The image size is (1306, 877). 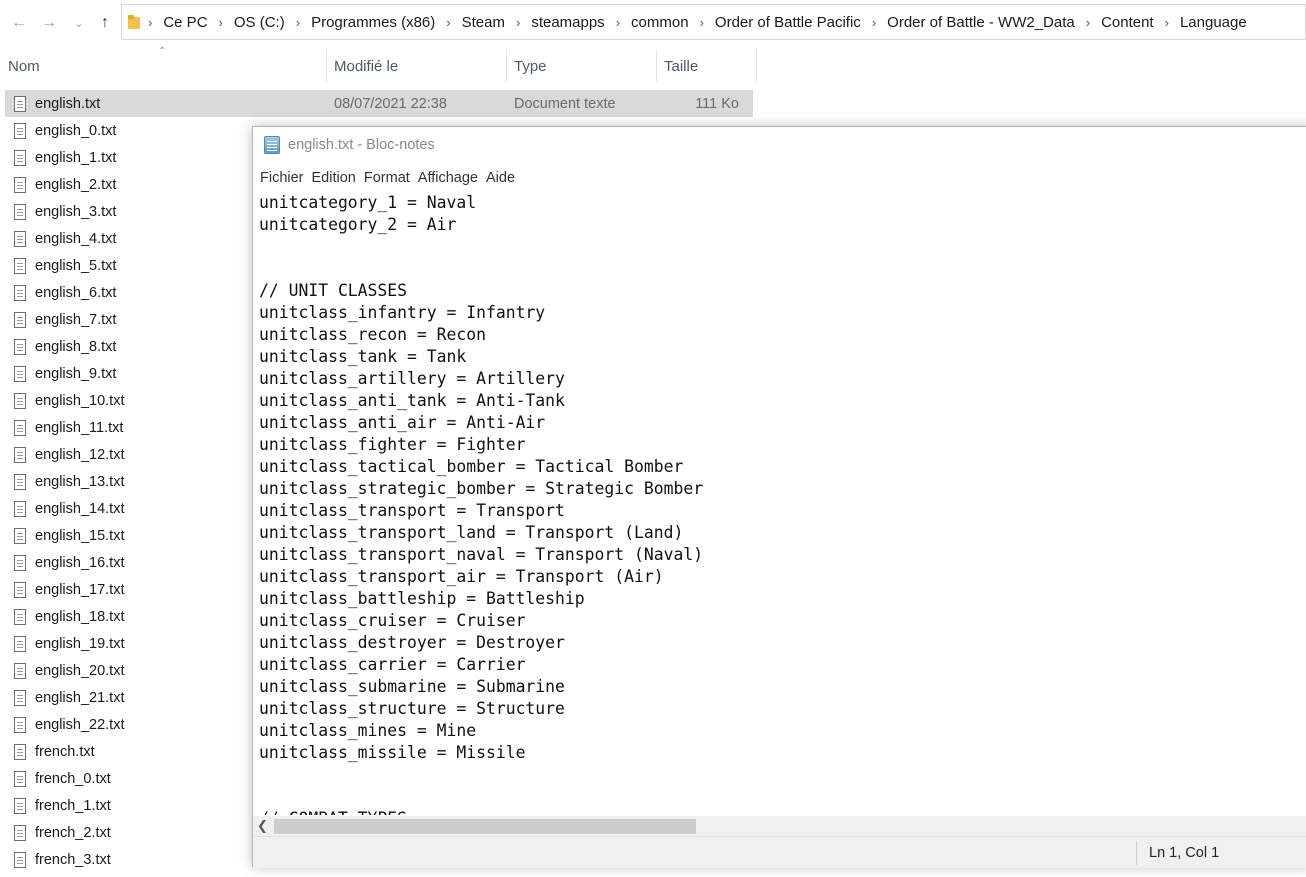 I want to click on text-line: unitclass_mines = Mine, so click(x=368, y=730).